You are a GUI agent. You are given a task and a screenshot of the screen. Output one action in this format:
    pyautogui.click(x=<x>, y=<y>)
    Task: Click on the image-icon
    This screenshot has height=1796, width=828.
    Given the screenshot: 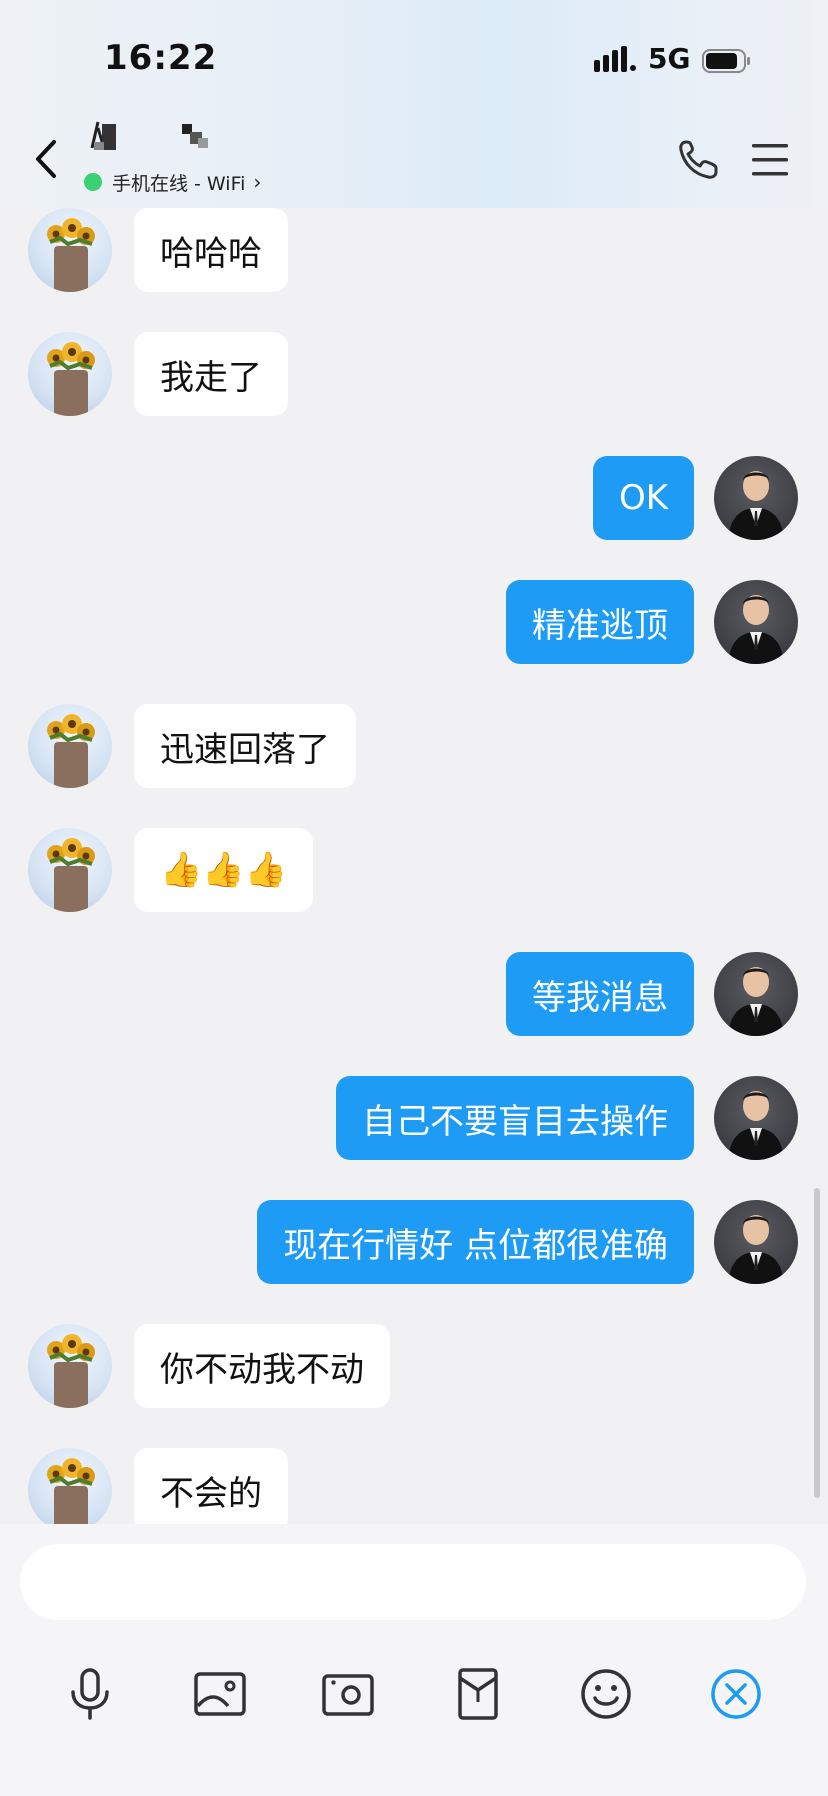 What is the action you would take?
    pyautogui.click(x=220, y=1694)
    